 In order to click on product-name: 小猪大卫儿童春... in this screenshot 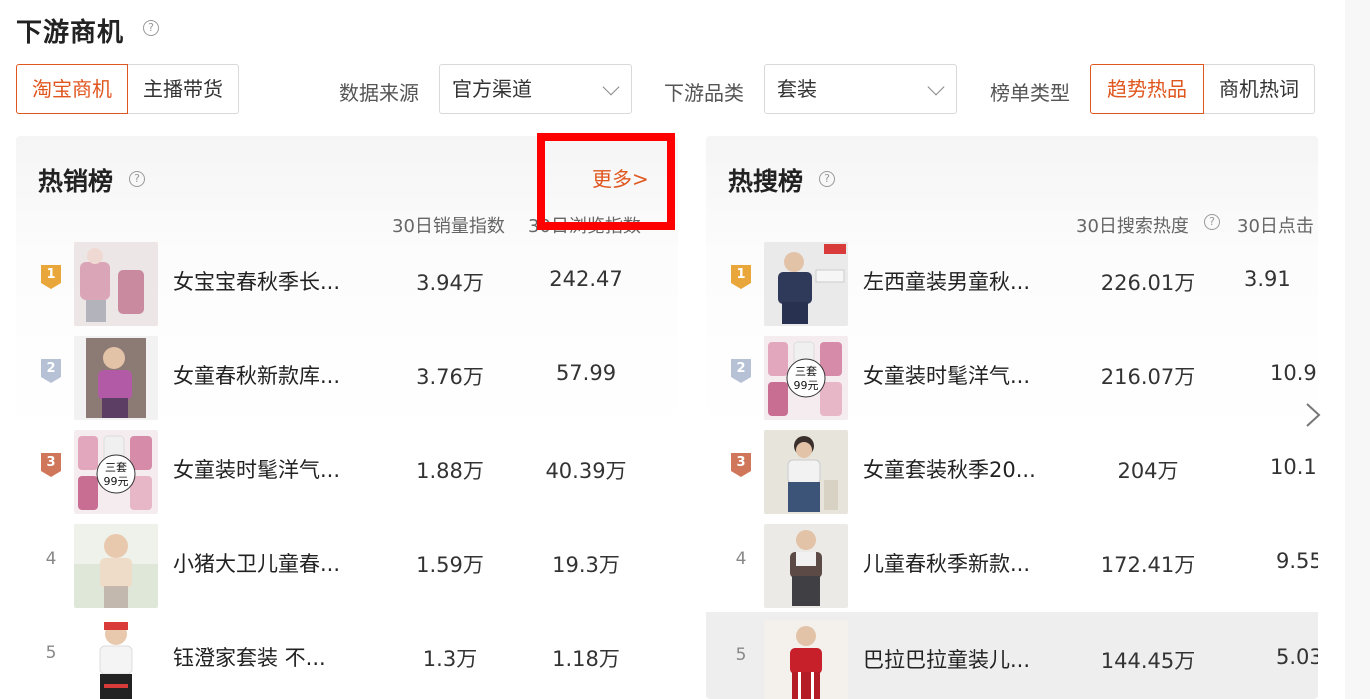, I will do `click(256, 563)`.